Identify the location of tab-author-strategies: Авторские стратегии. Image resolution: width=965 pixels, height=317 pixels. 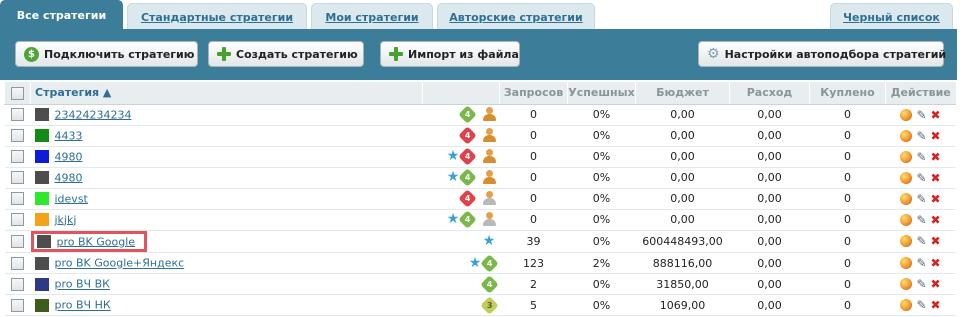
(516, 16).